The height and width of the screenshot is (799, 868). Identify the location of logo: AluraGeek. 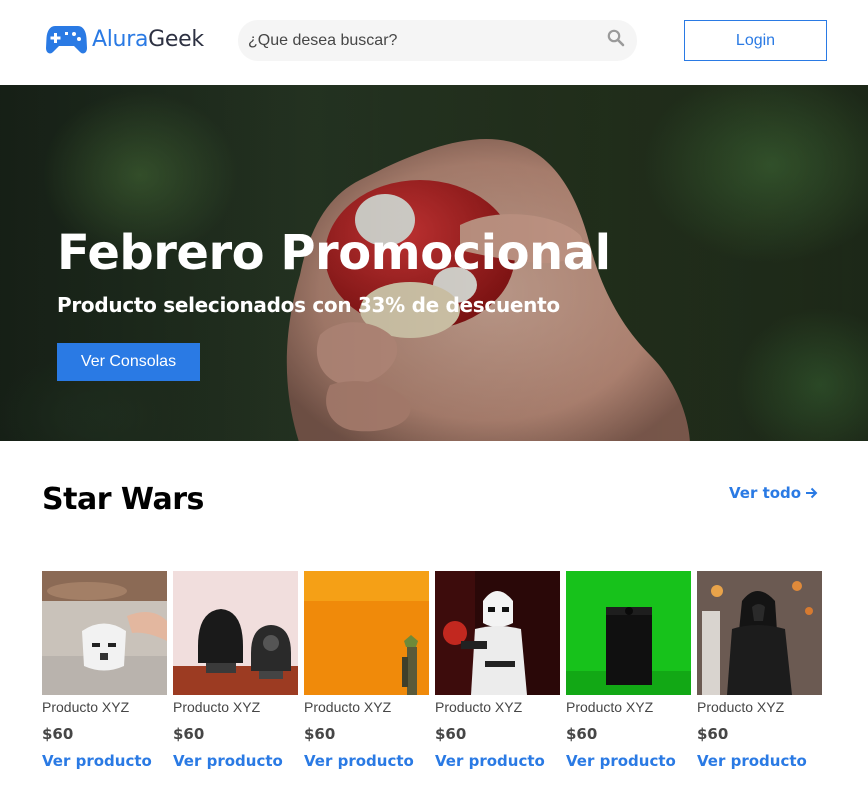
(125, 39).